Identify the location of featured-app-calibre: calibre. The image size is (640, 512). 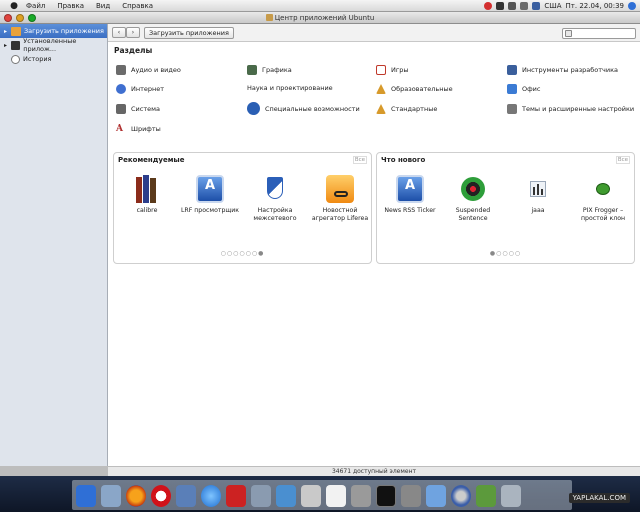
(147, 195).